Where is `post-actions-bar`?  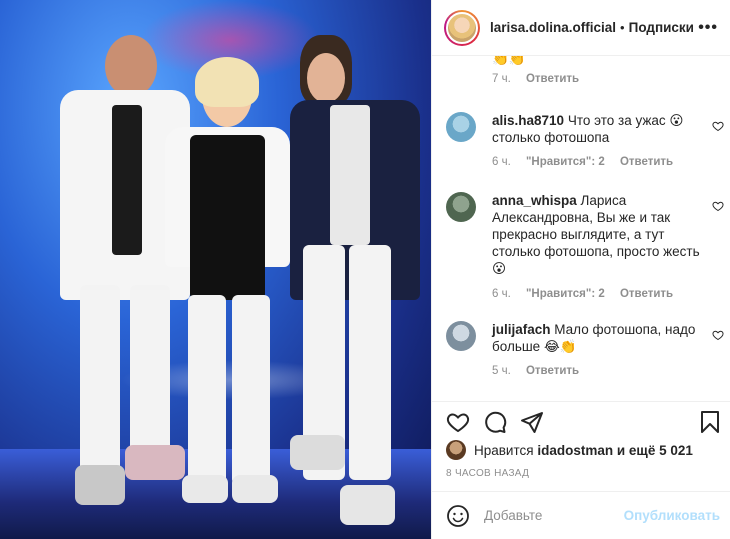
post-actions-bar is located at coordinates (581, 422).